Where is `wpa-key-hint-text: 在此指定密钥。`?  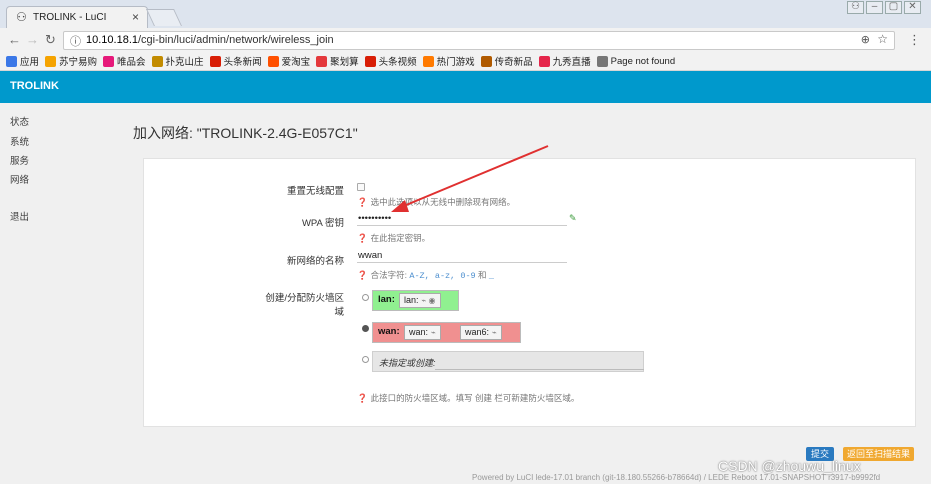 wpa-key-hint-text: 在此指定密钥。 is located at coordinates (400, 238).